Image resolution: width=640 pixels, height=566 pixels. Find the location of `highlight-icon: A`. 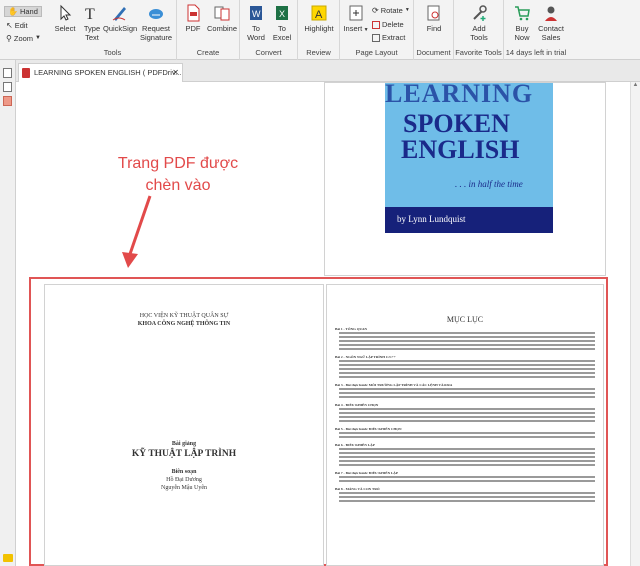

highlight-icon: A is located at coordinates (319, 13).